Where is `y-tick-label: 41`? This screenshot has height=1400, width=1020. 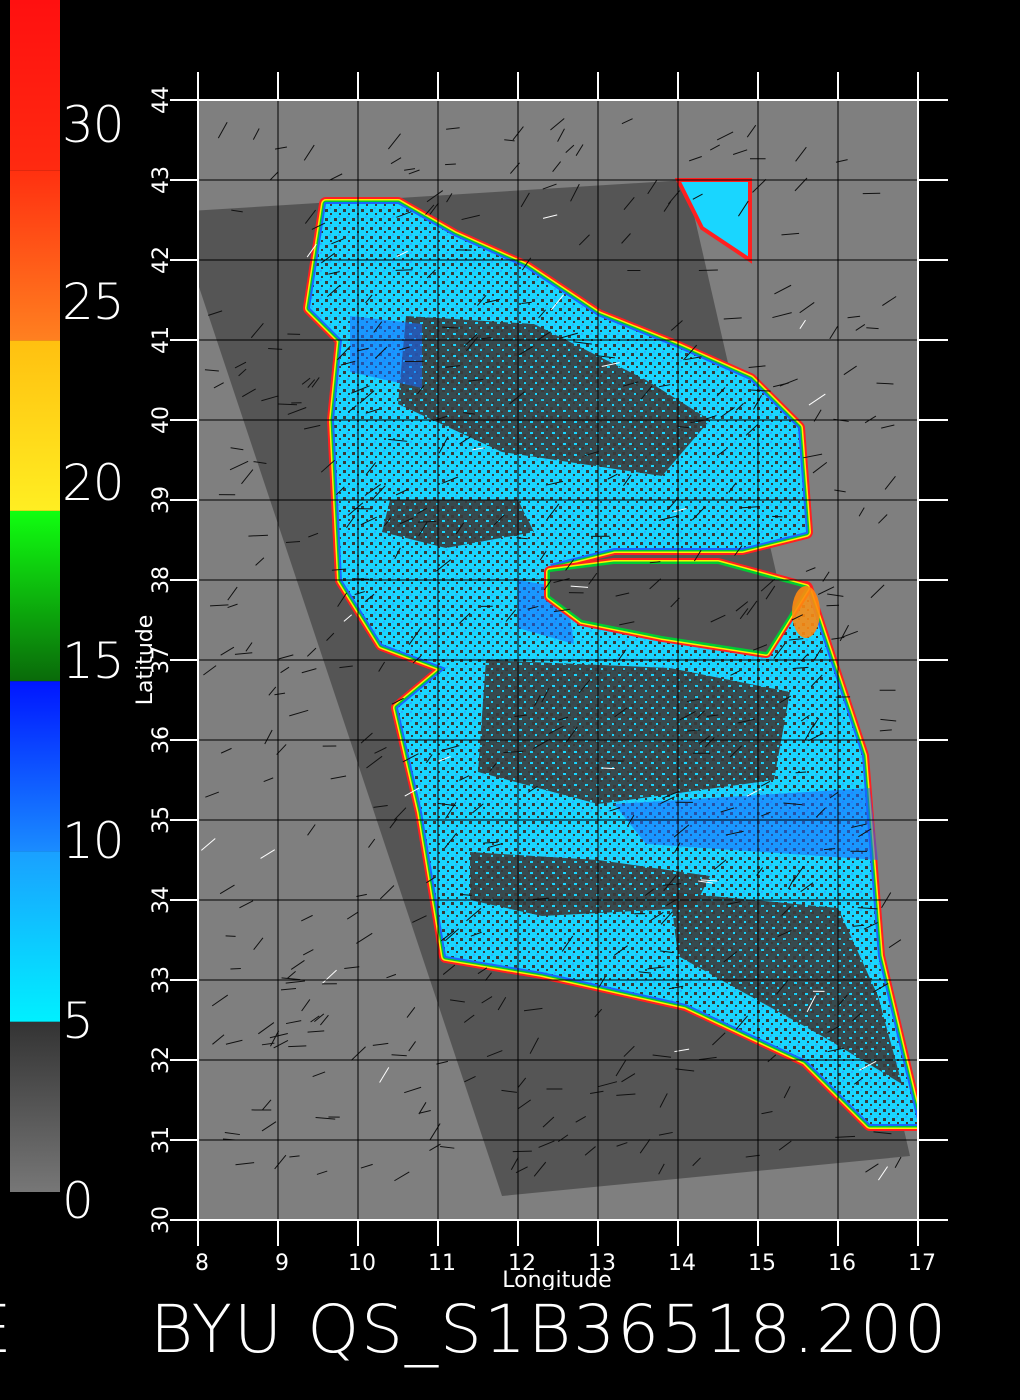 y-tick-label: 41 is located at coordinates (161, 340).